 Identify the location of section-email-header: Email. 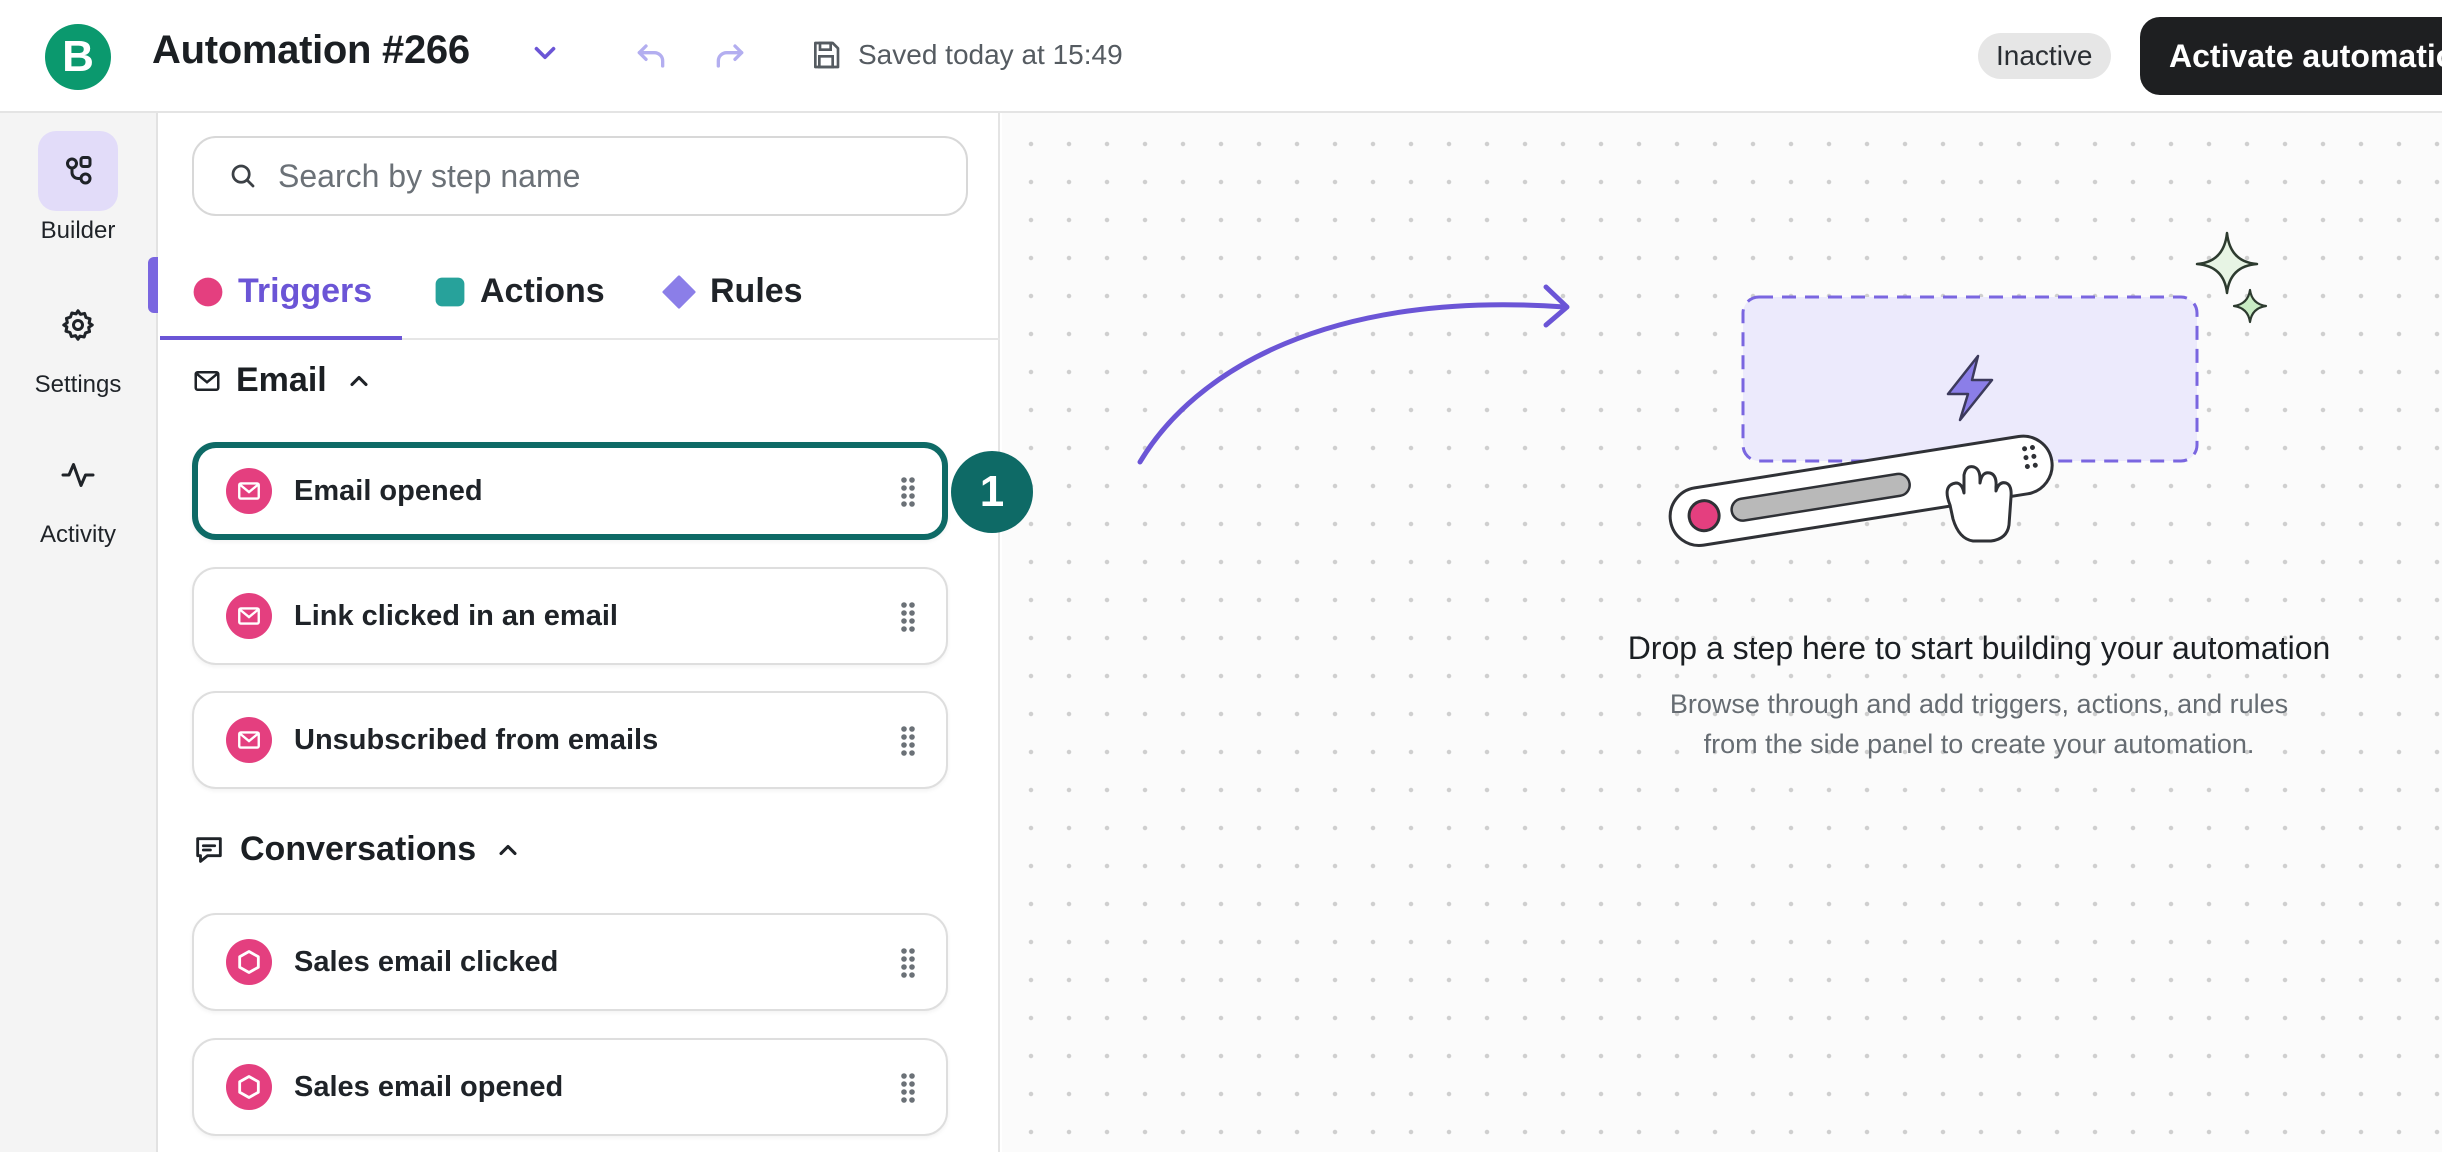
(282, 380).